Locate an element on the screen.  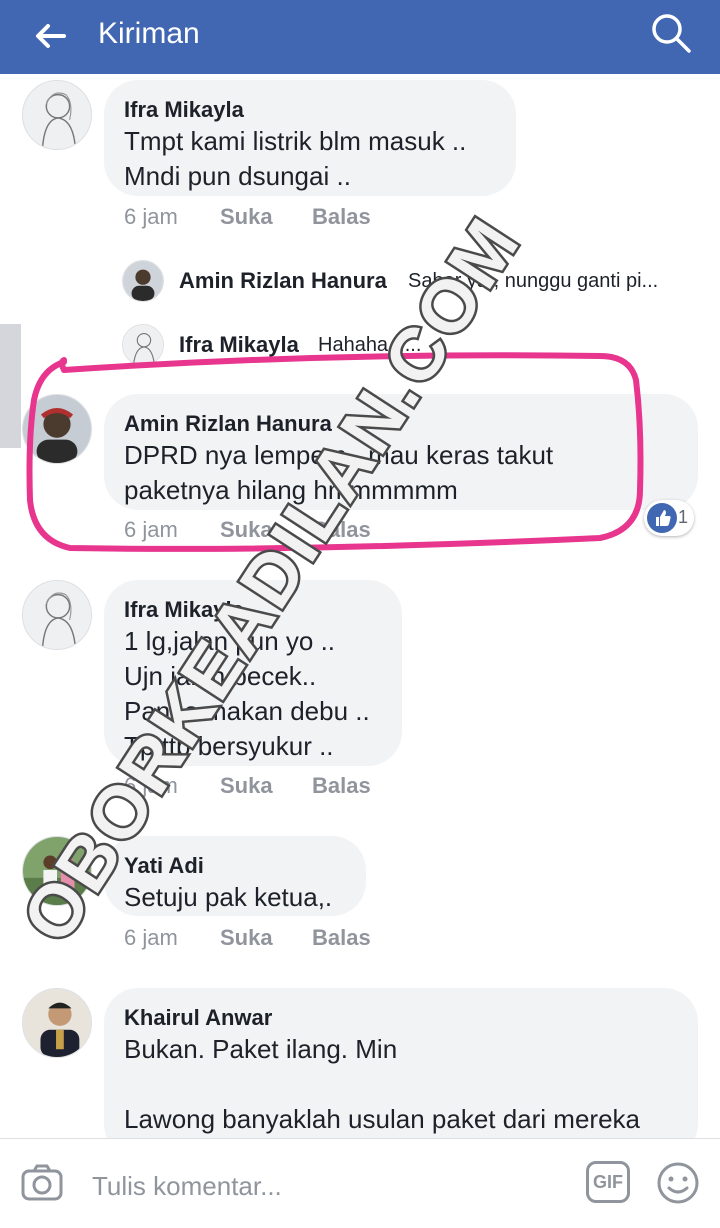
comment-author: Yati Adi is located at coordinates (235, 866).